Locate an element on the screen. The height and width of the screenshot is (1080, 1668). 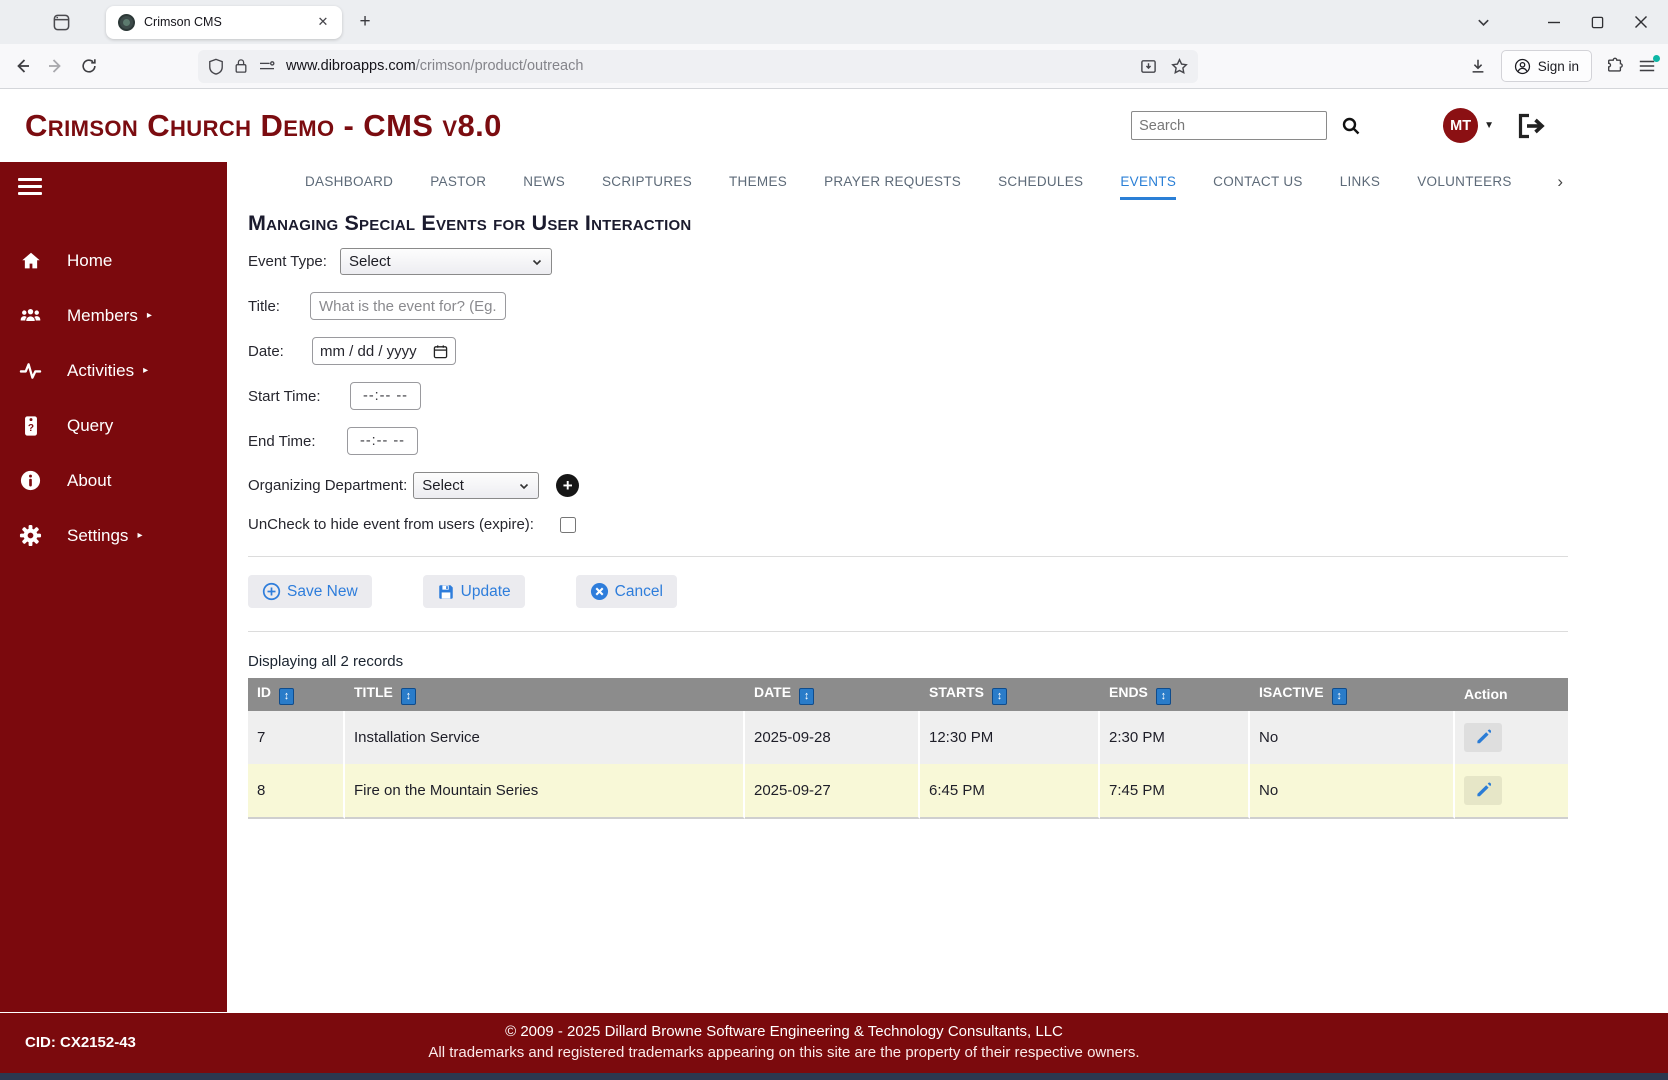
window-minimize-button is located at coordinates (1554, 22).